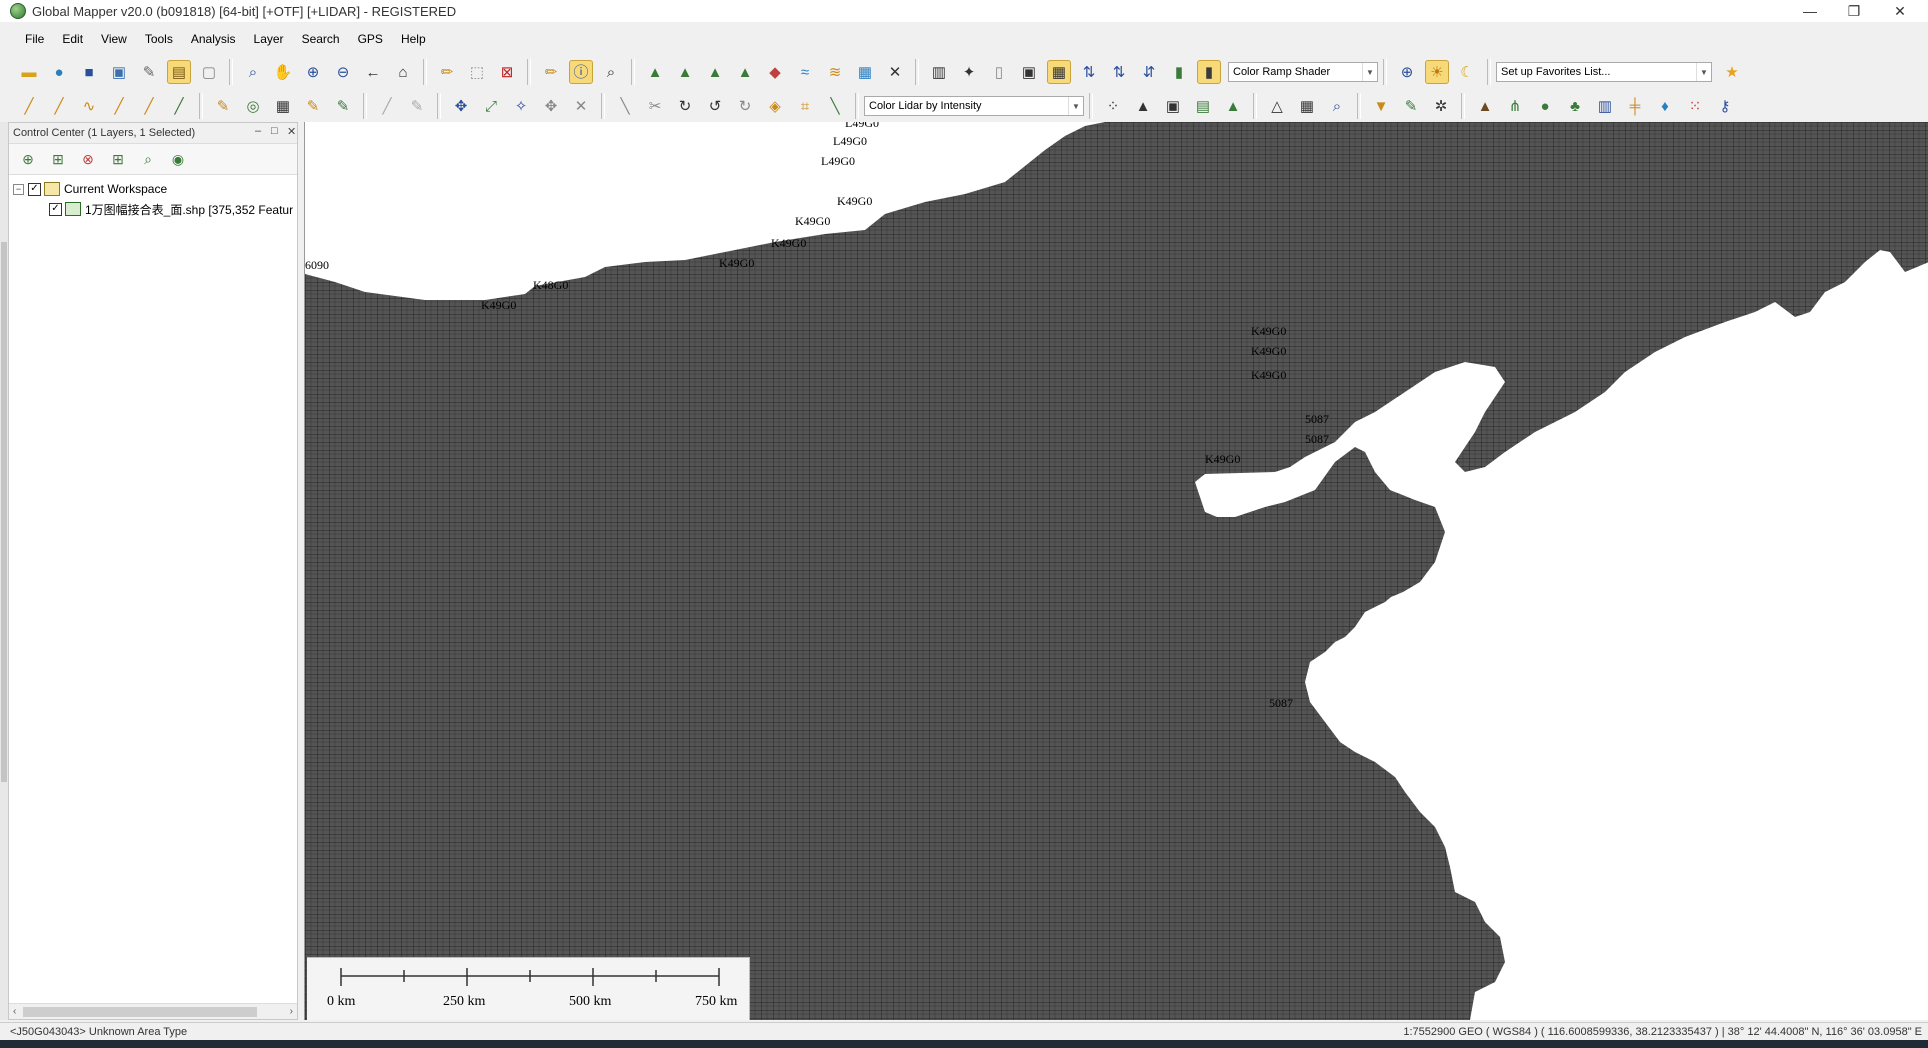 This screenshot has width=1928, height=1048. Describe the element at coordinates (491, 106) in the screenshot. I see `scale-icon: ⤢` at that location.